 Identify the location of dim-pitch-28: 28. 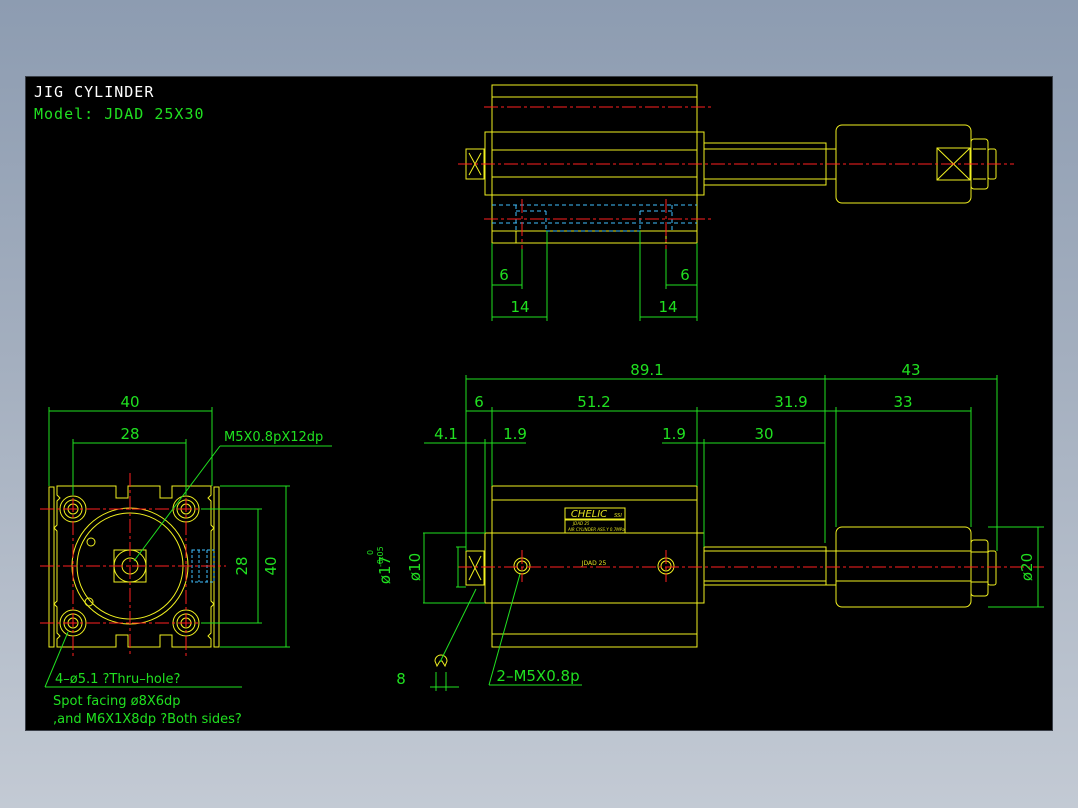
(129, 434).